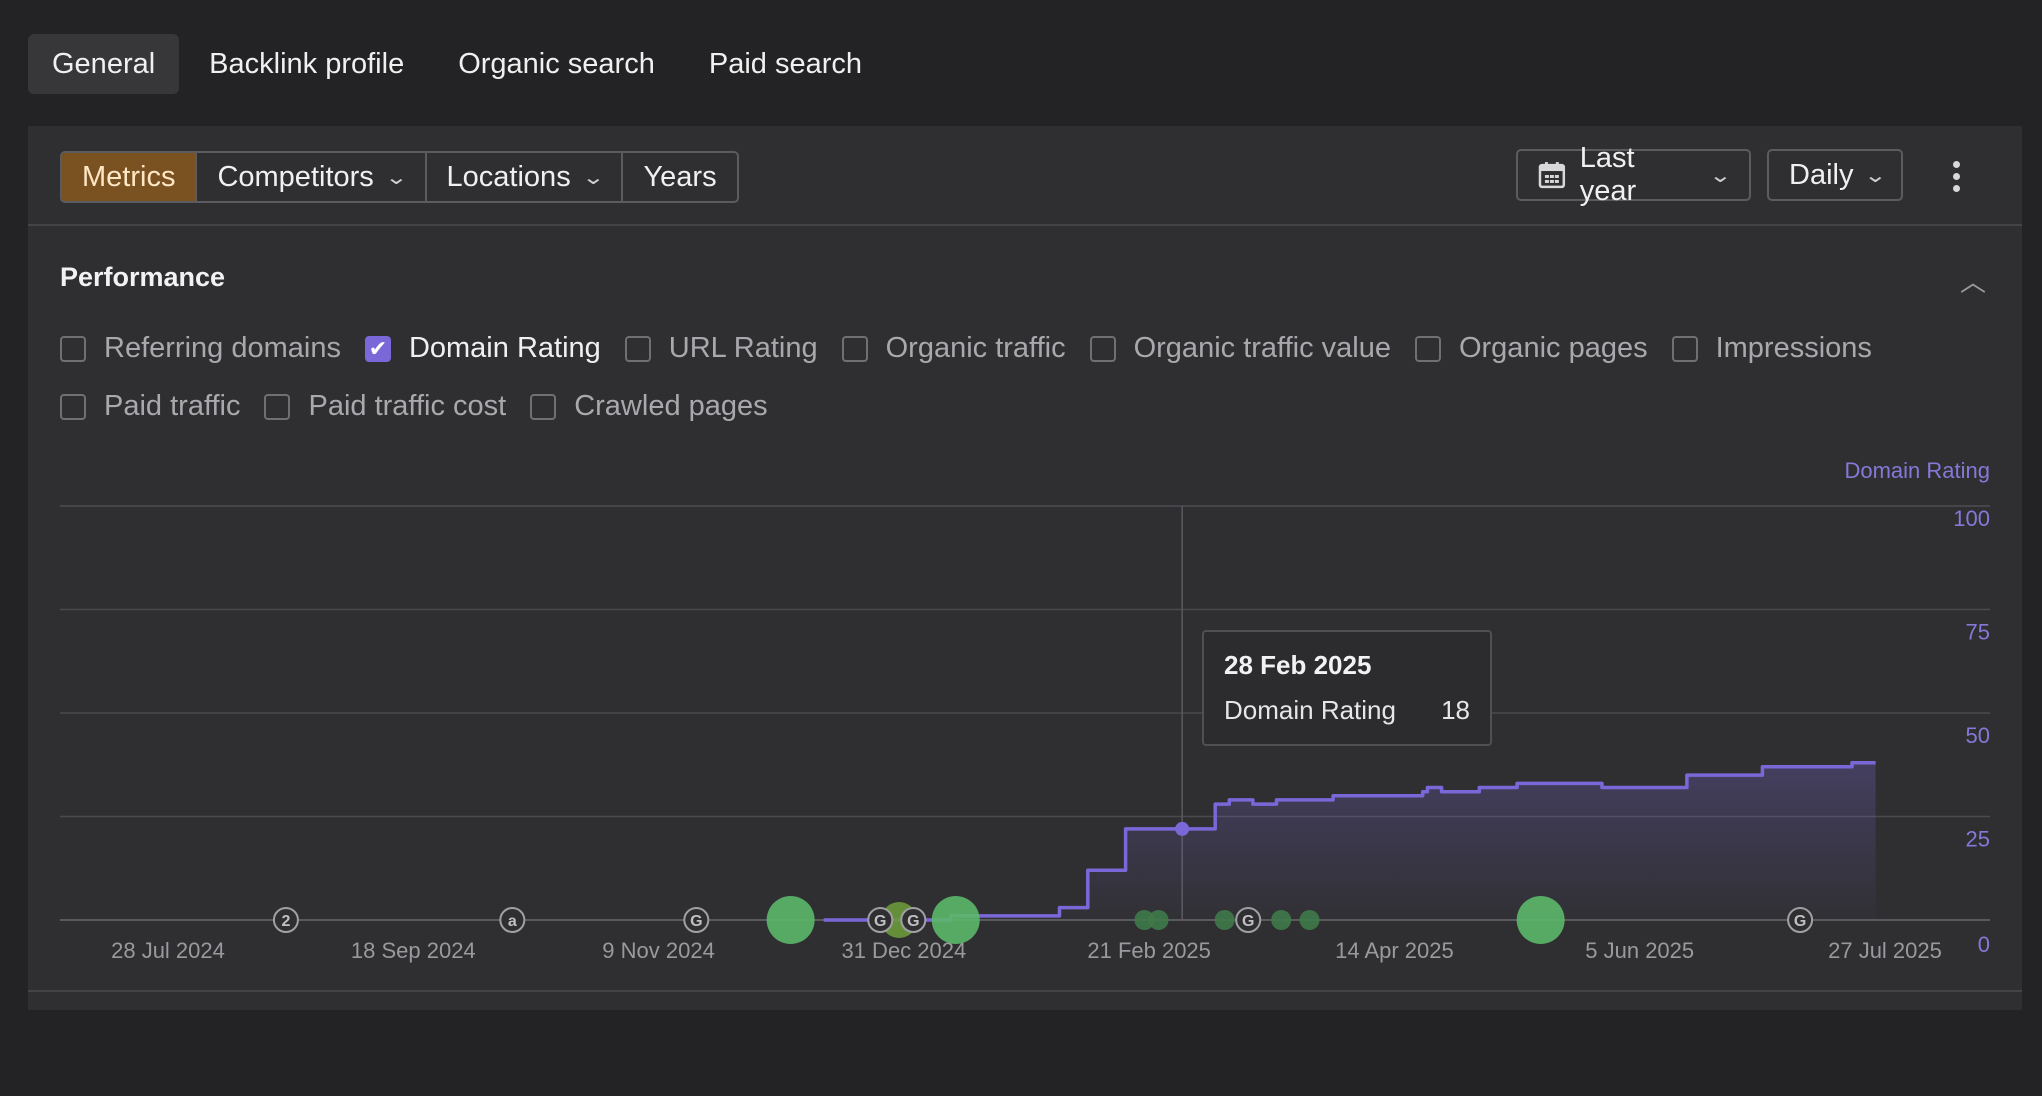  Describe the element at coordinates (172, 406) in the screenshot. I see `checkbox-label: Paid traffic` at that location.